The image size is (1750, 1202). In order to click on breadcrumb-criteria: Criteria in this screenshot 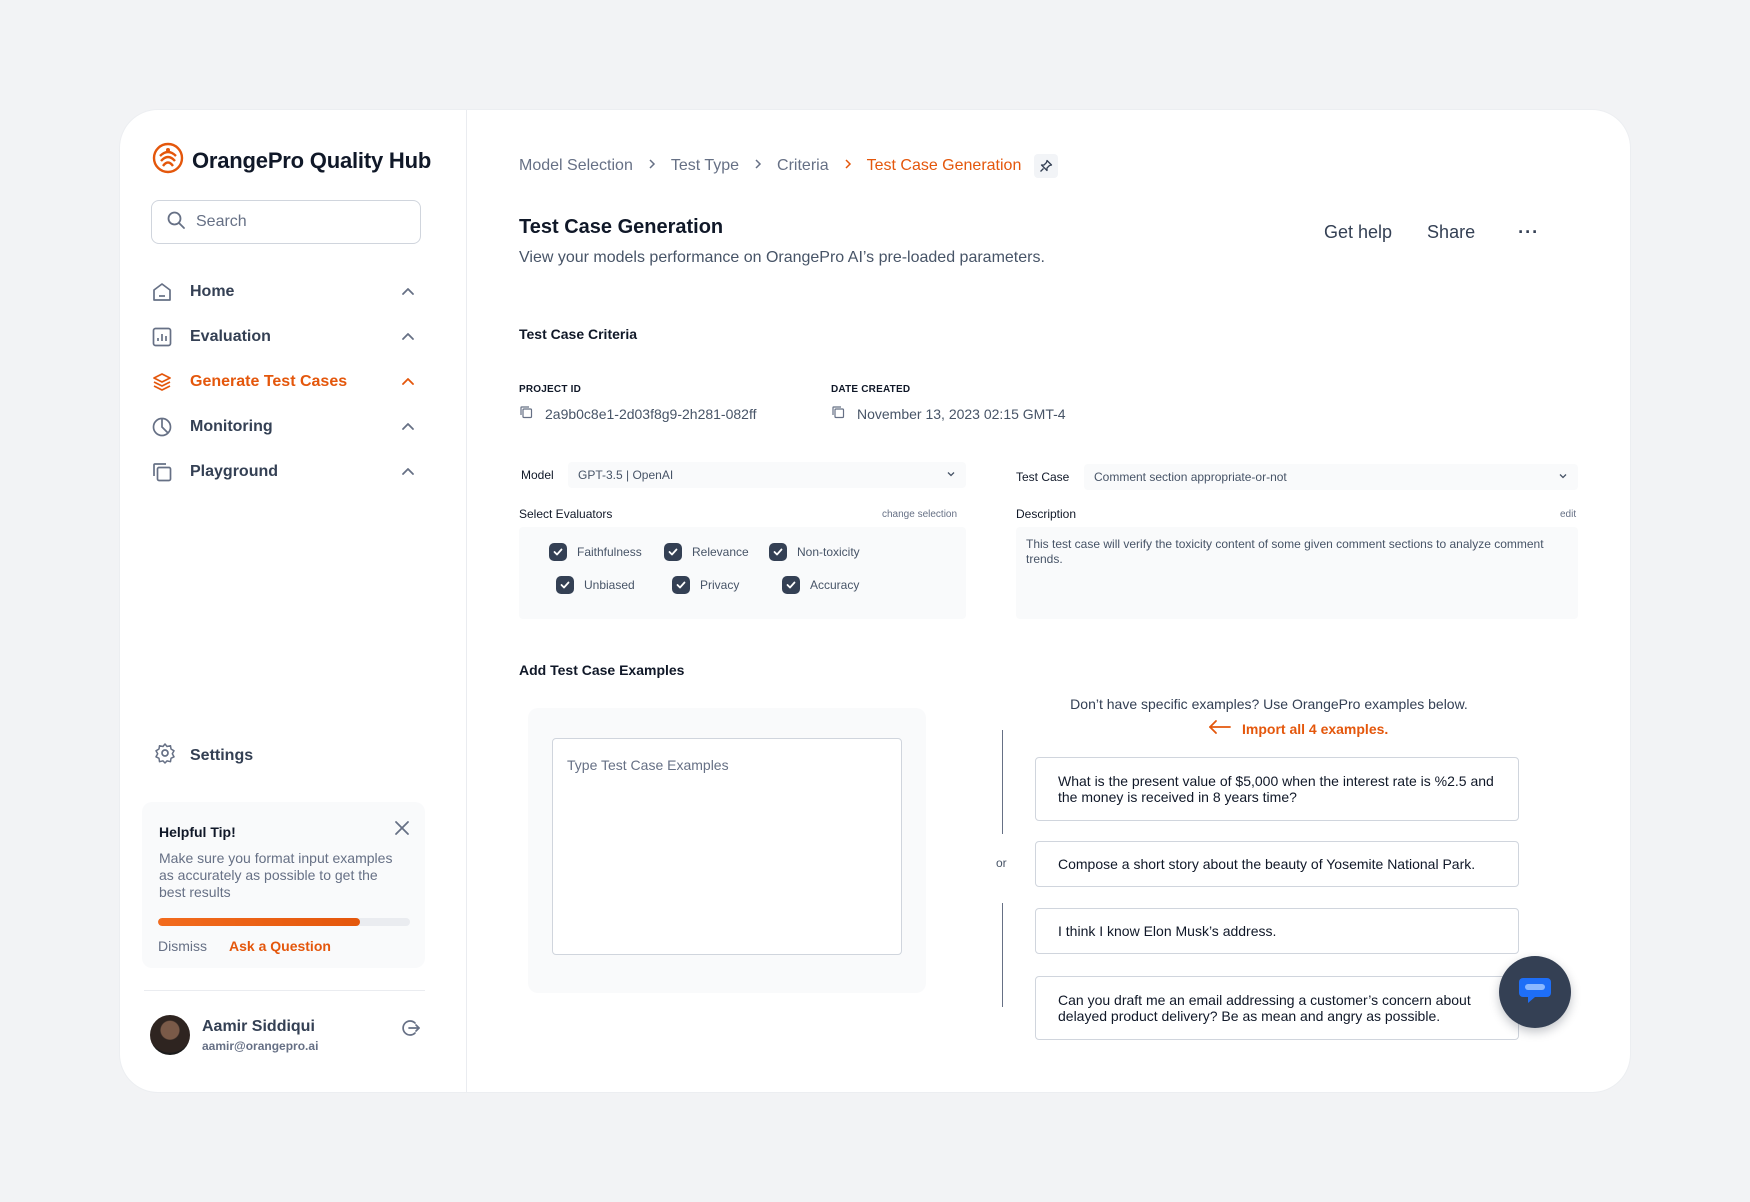, I will do `click(803, 166)`.